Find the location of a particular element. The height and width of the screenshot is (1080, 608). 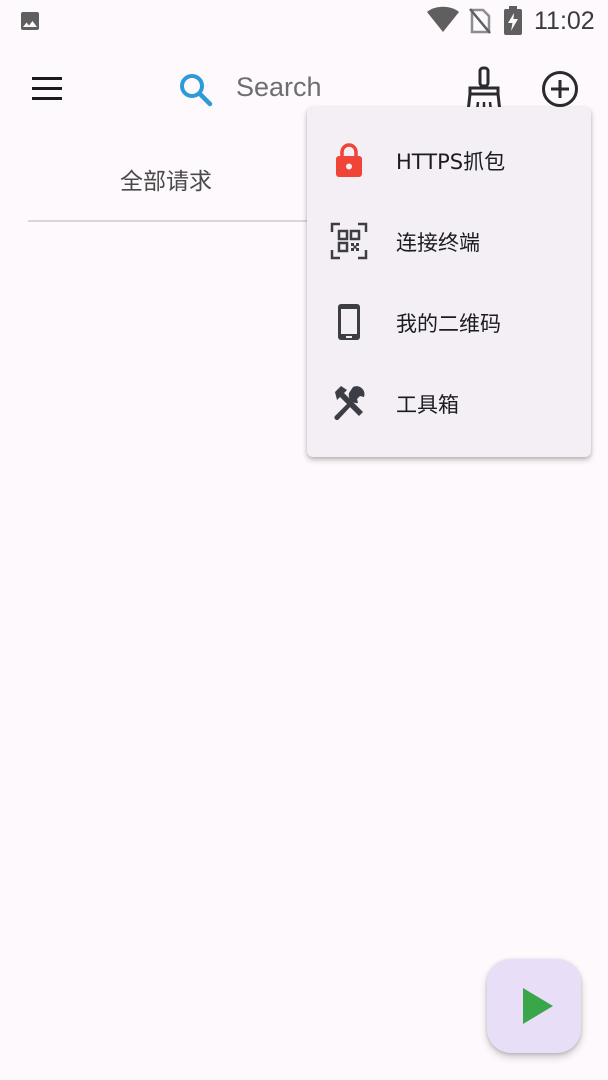

hamburger-menu-icon is located at coordinates (47, 88).